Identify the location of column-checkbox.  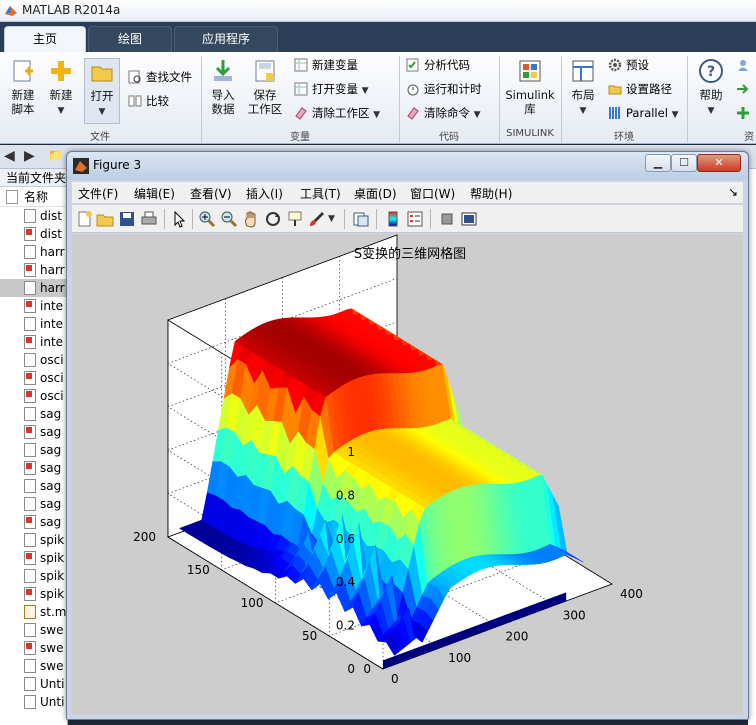
(12, 197).